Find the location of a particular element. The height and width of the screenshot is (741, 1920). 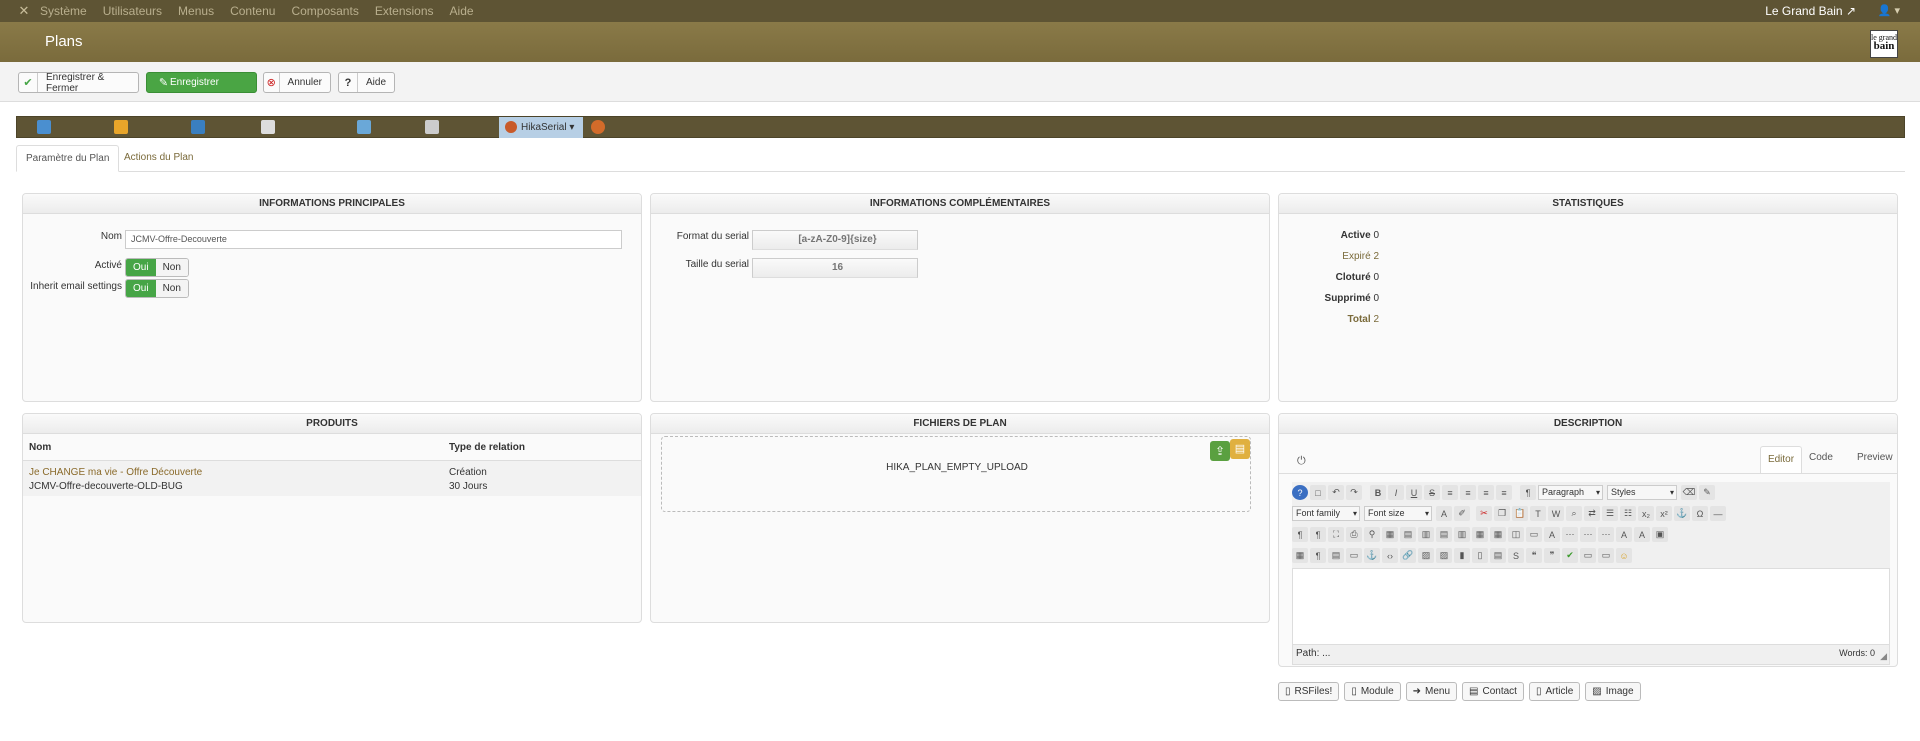

serial-size-input is located at coordinates (835, 268).